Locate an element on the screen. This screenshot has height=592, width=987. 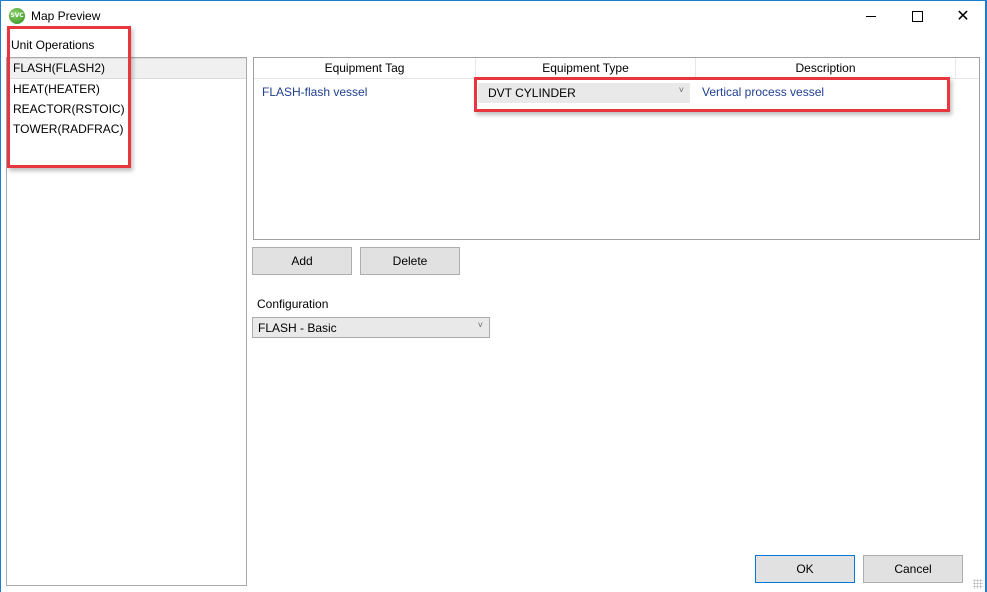
minimize-icon is located at coordinates (871, 16).